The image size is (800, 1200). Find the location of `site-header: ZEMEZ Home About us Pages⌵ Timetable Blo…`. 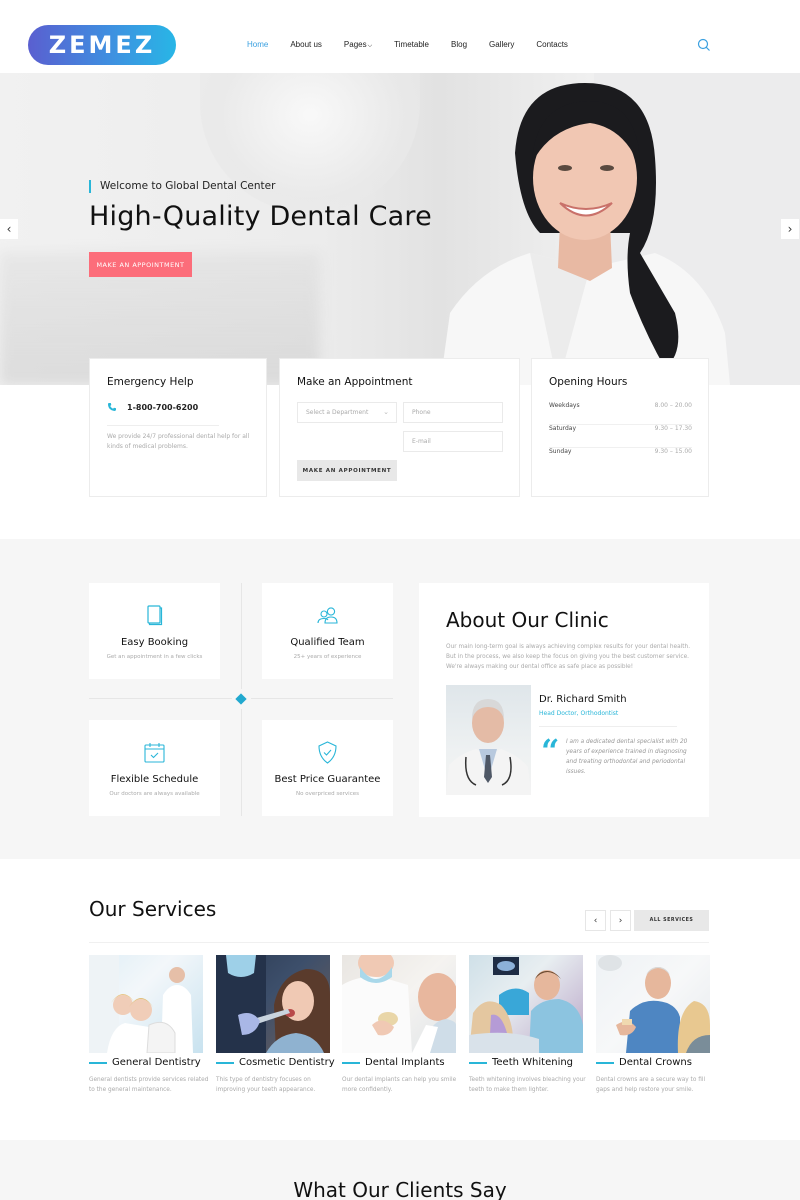

site-header: ZEMEZ Home About us Pages⌵ Timetable Blo… is located at coordinates (400, 36).